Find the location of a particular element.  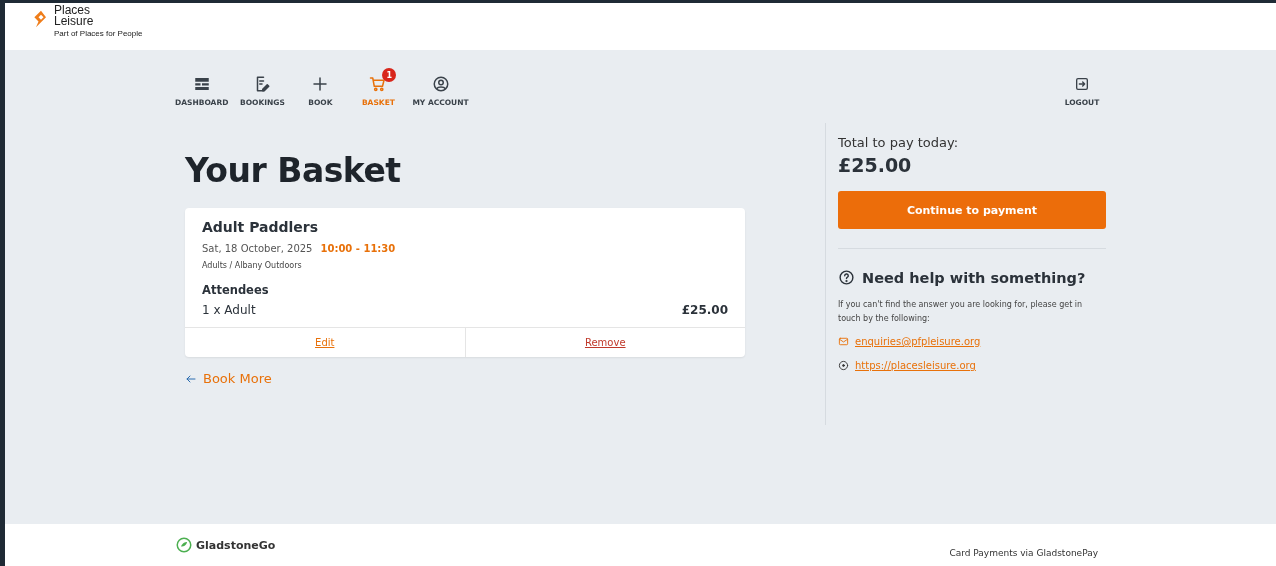

question-circle-icon is located at coordinates (846, 277).